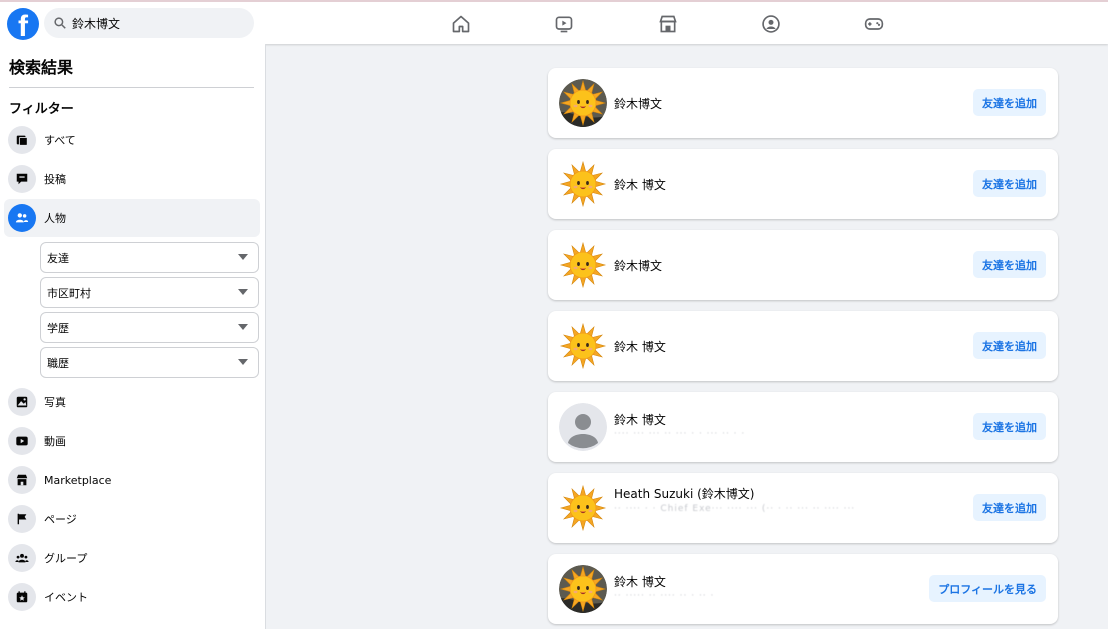  I want to click on sidebar-item-label: すべて, so click(60, 140).